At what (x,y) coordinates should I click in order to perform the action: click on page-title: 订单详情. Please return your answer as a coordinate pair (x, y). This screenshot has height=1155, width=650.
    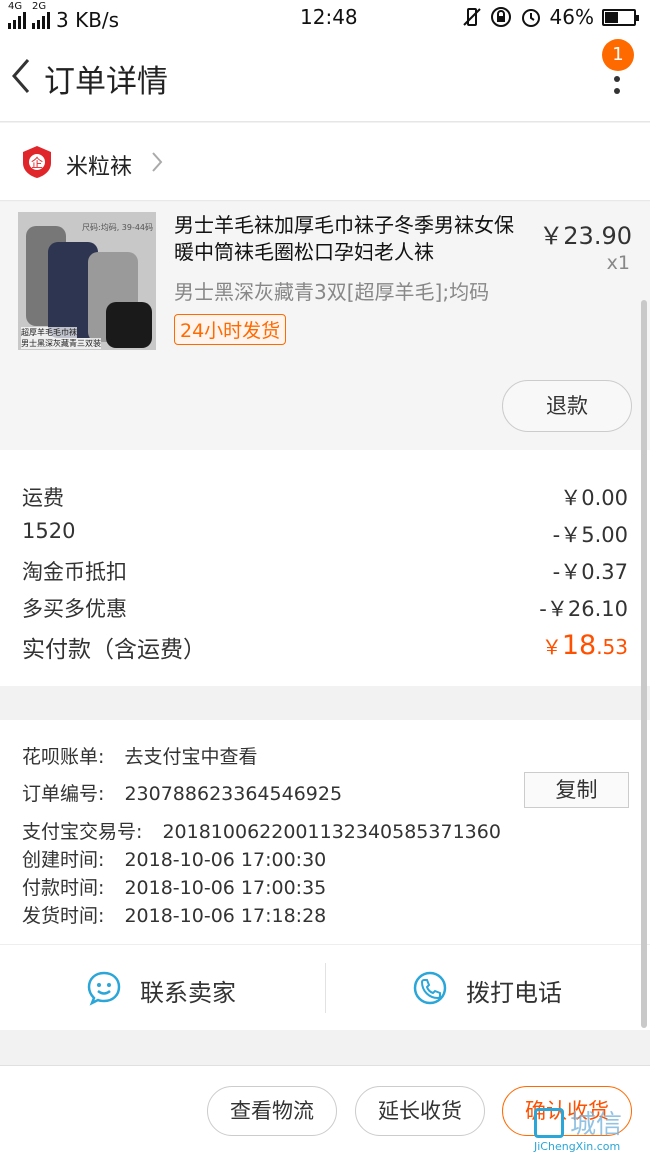
    Looking at the image, I should click on (106, 82).